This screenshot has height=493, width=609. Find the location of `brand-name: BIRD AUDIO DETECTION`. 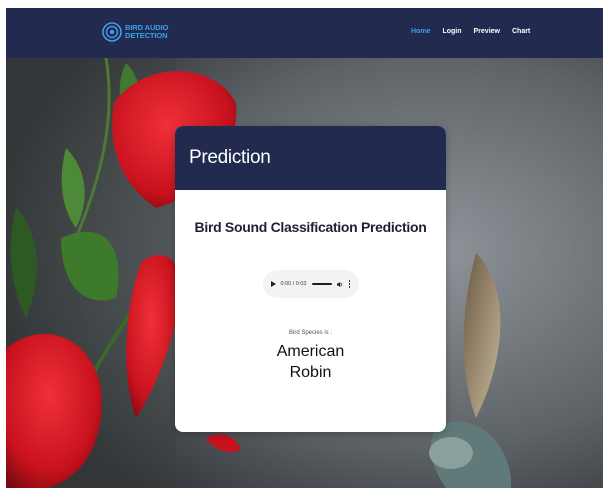

brand-name: BIRD AUDIO DETECTION is located at coordinates (146, 32).